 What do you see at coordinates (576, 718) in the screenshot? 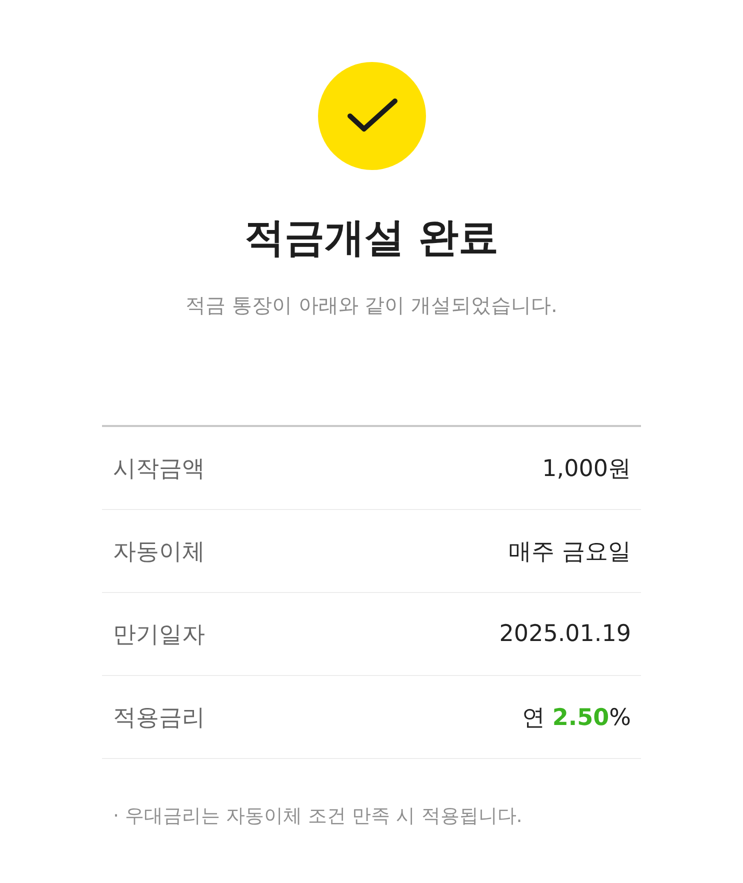
I see `detail-value: 연 2.50%` at bounding box center [576, 718].